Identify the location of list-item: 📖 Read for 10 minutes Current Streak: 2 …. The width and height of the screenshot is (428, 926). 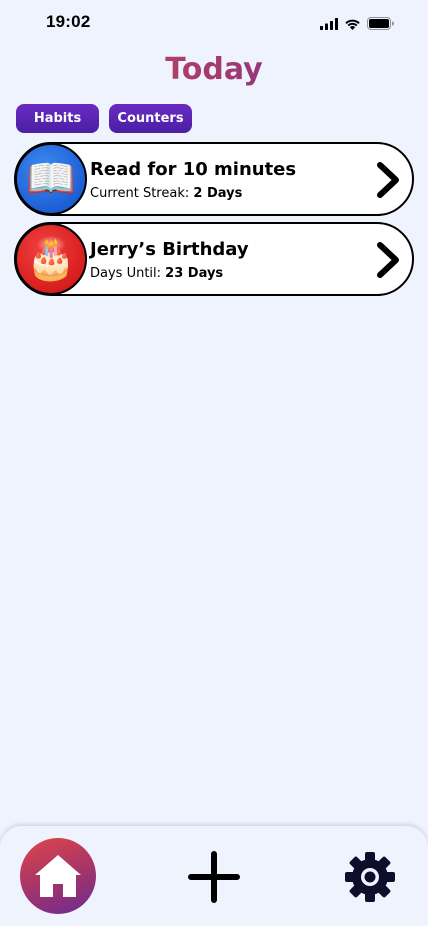
(214, 179).